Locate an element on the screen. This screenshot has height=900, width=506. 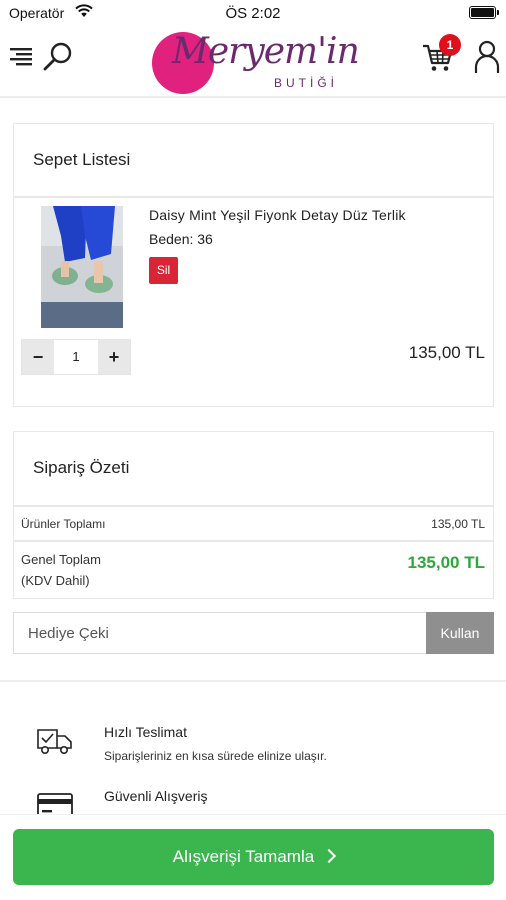
status-bar: Operatör ÖS 2:02 is located at coordinates (253, 13).